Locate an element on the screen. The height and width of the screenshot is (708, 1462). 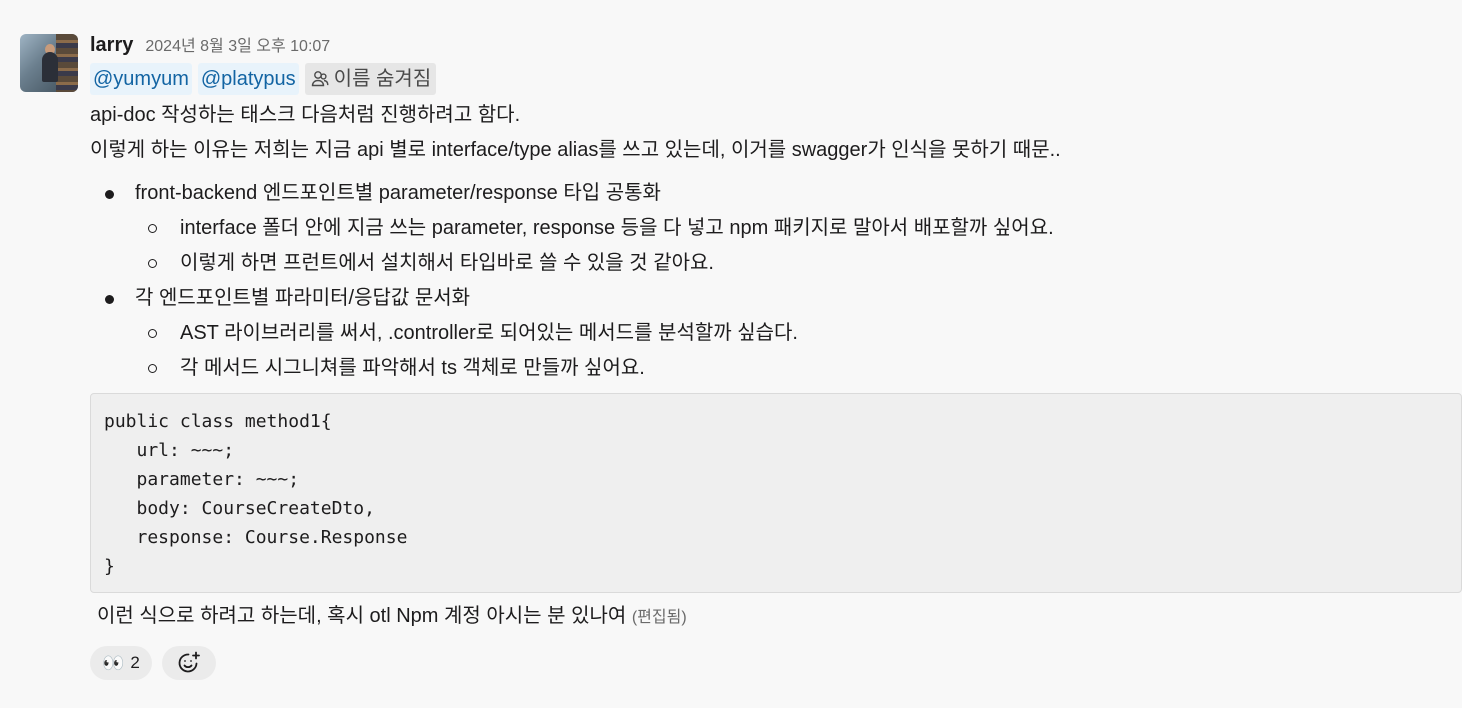
avatar is located at coordinates (49, 63).